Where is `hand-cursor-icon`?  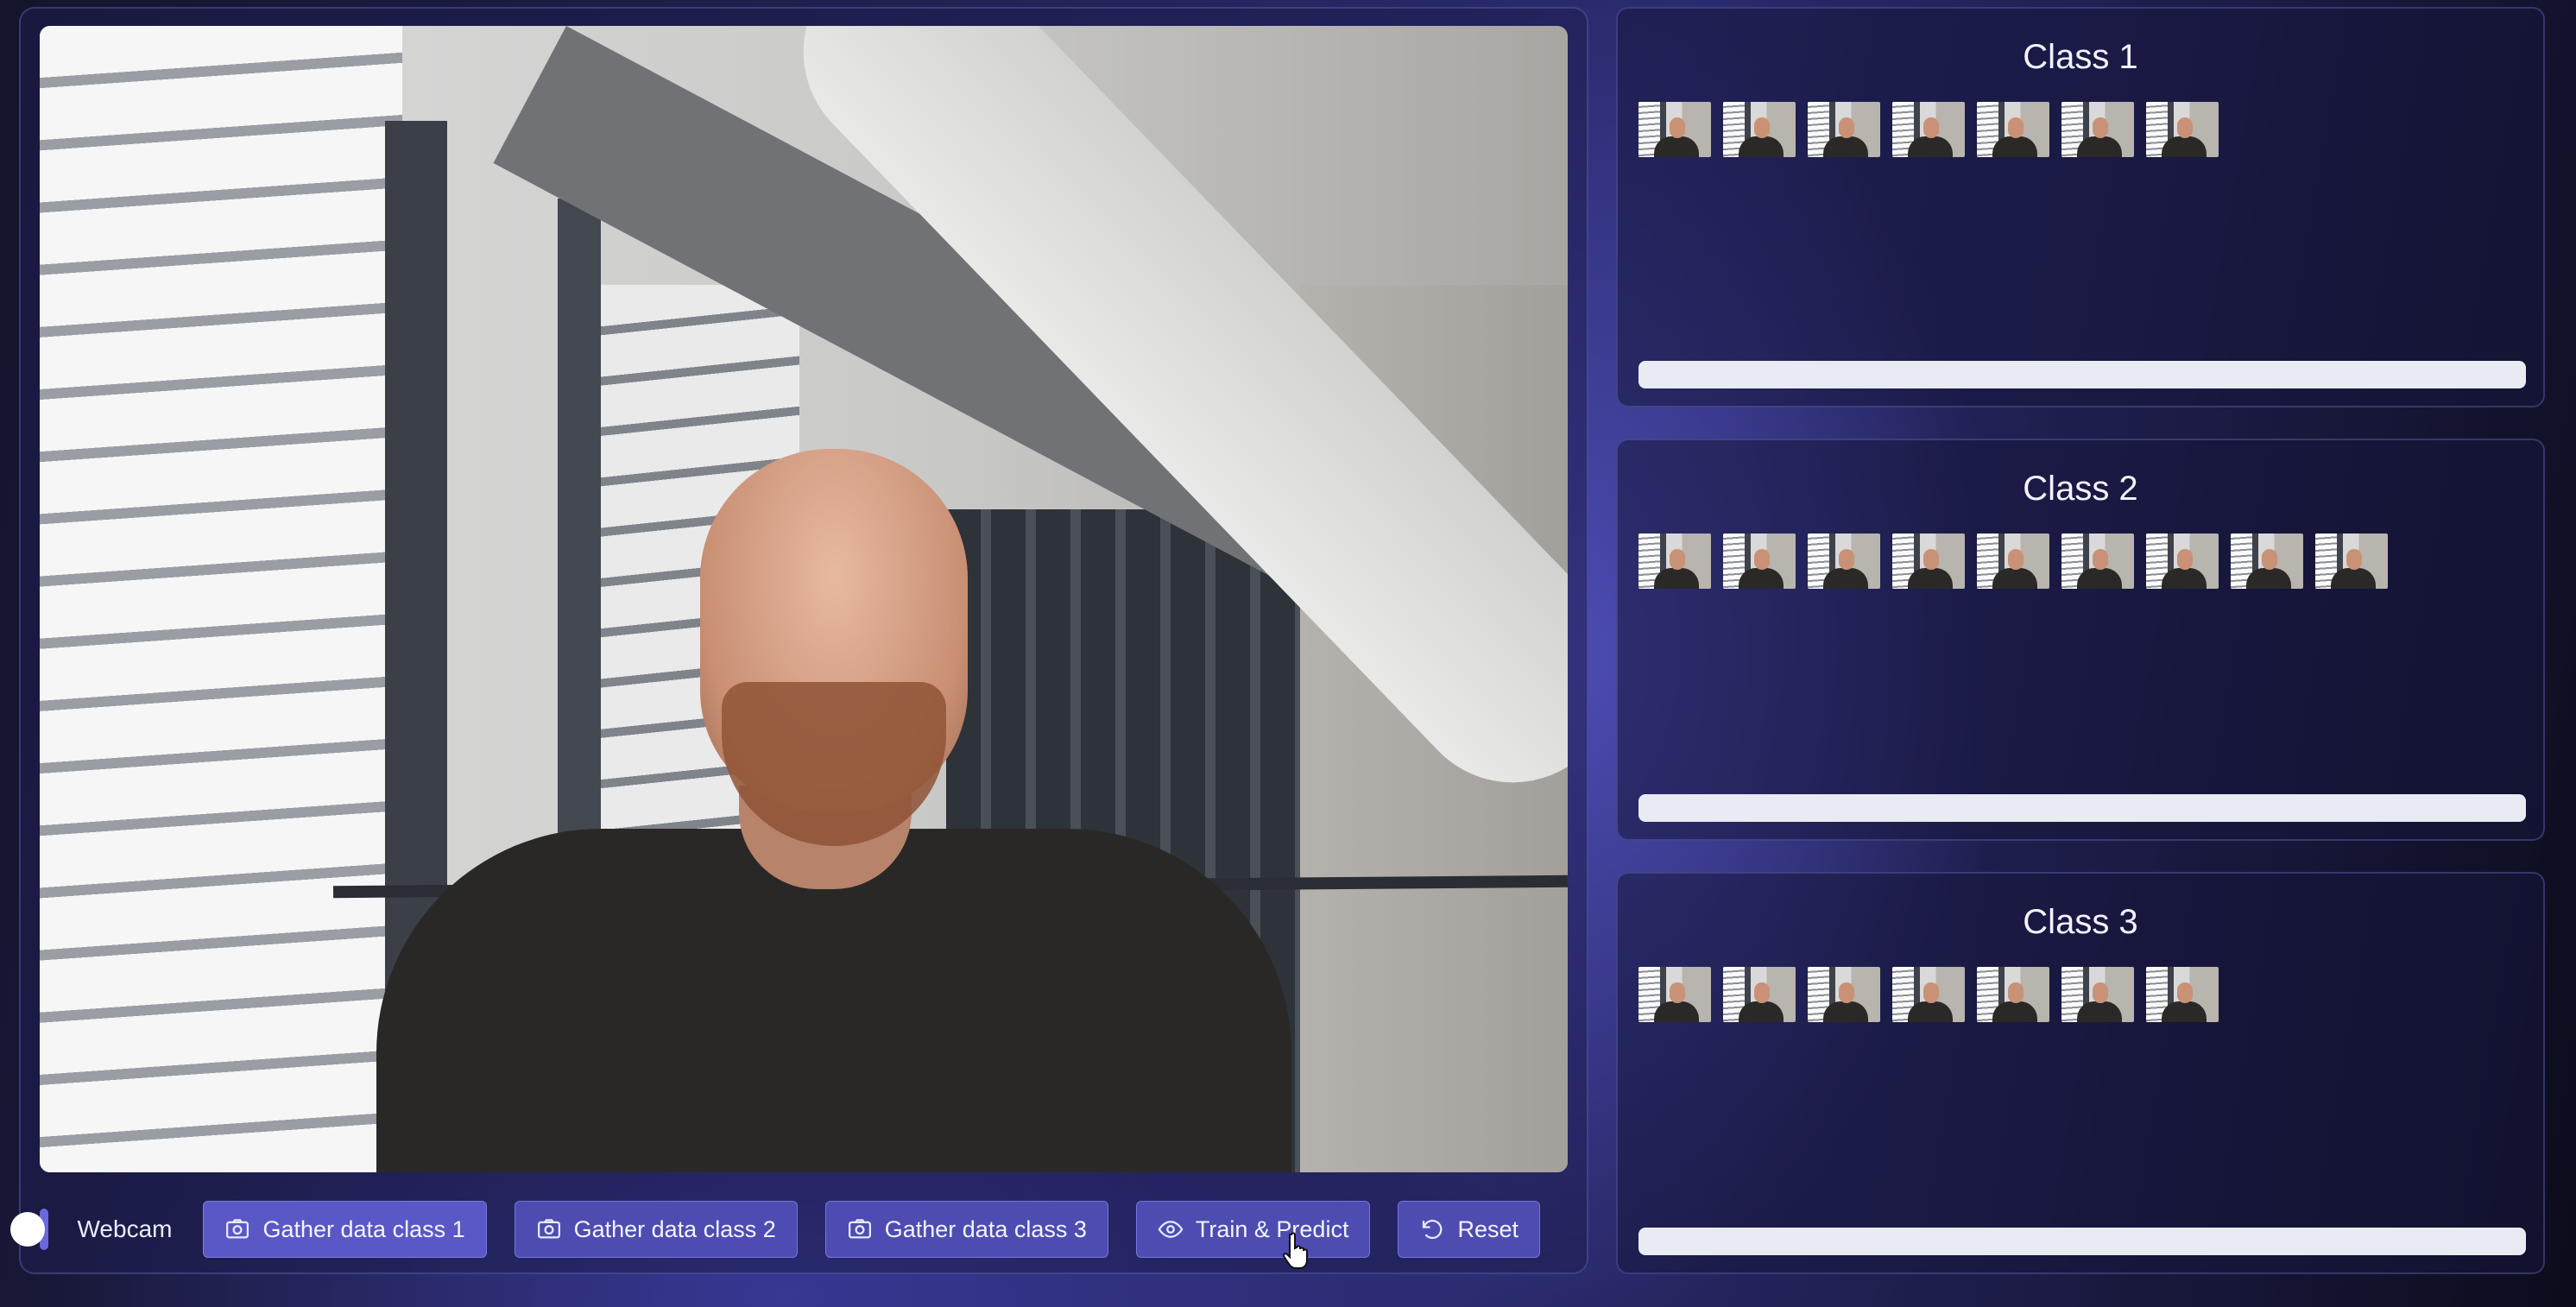
hand-cursor-icon is located at coordinates (1295, 1250).